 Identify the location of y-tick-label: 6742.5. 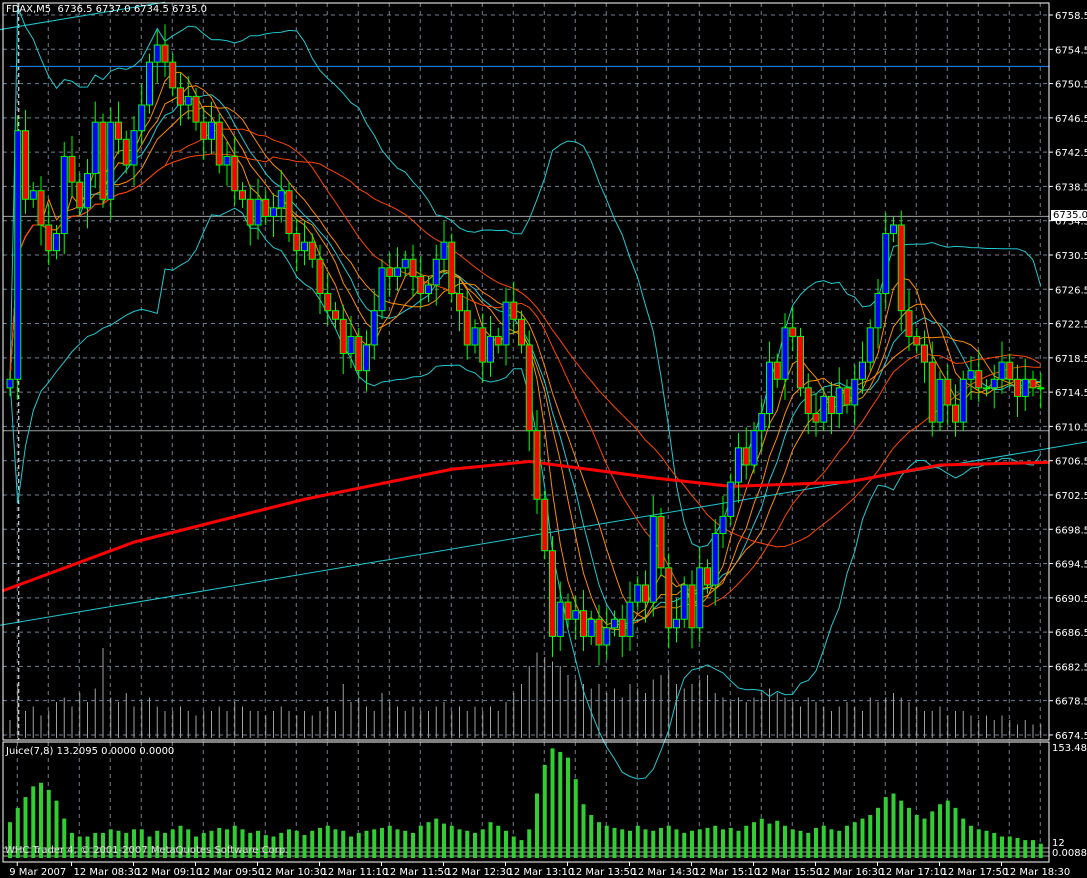
(1071, 153).